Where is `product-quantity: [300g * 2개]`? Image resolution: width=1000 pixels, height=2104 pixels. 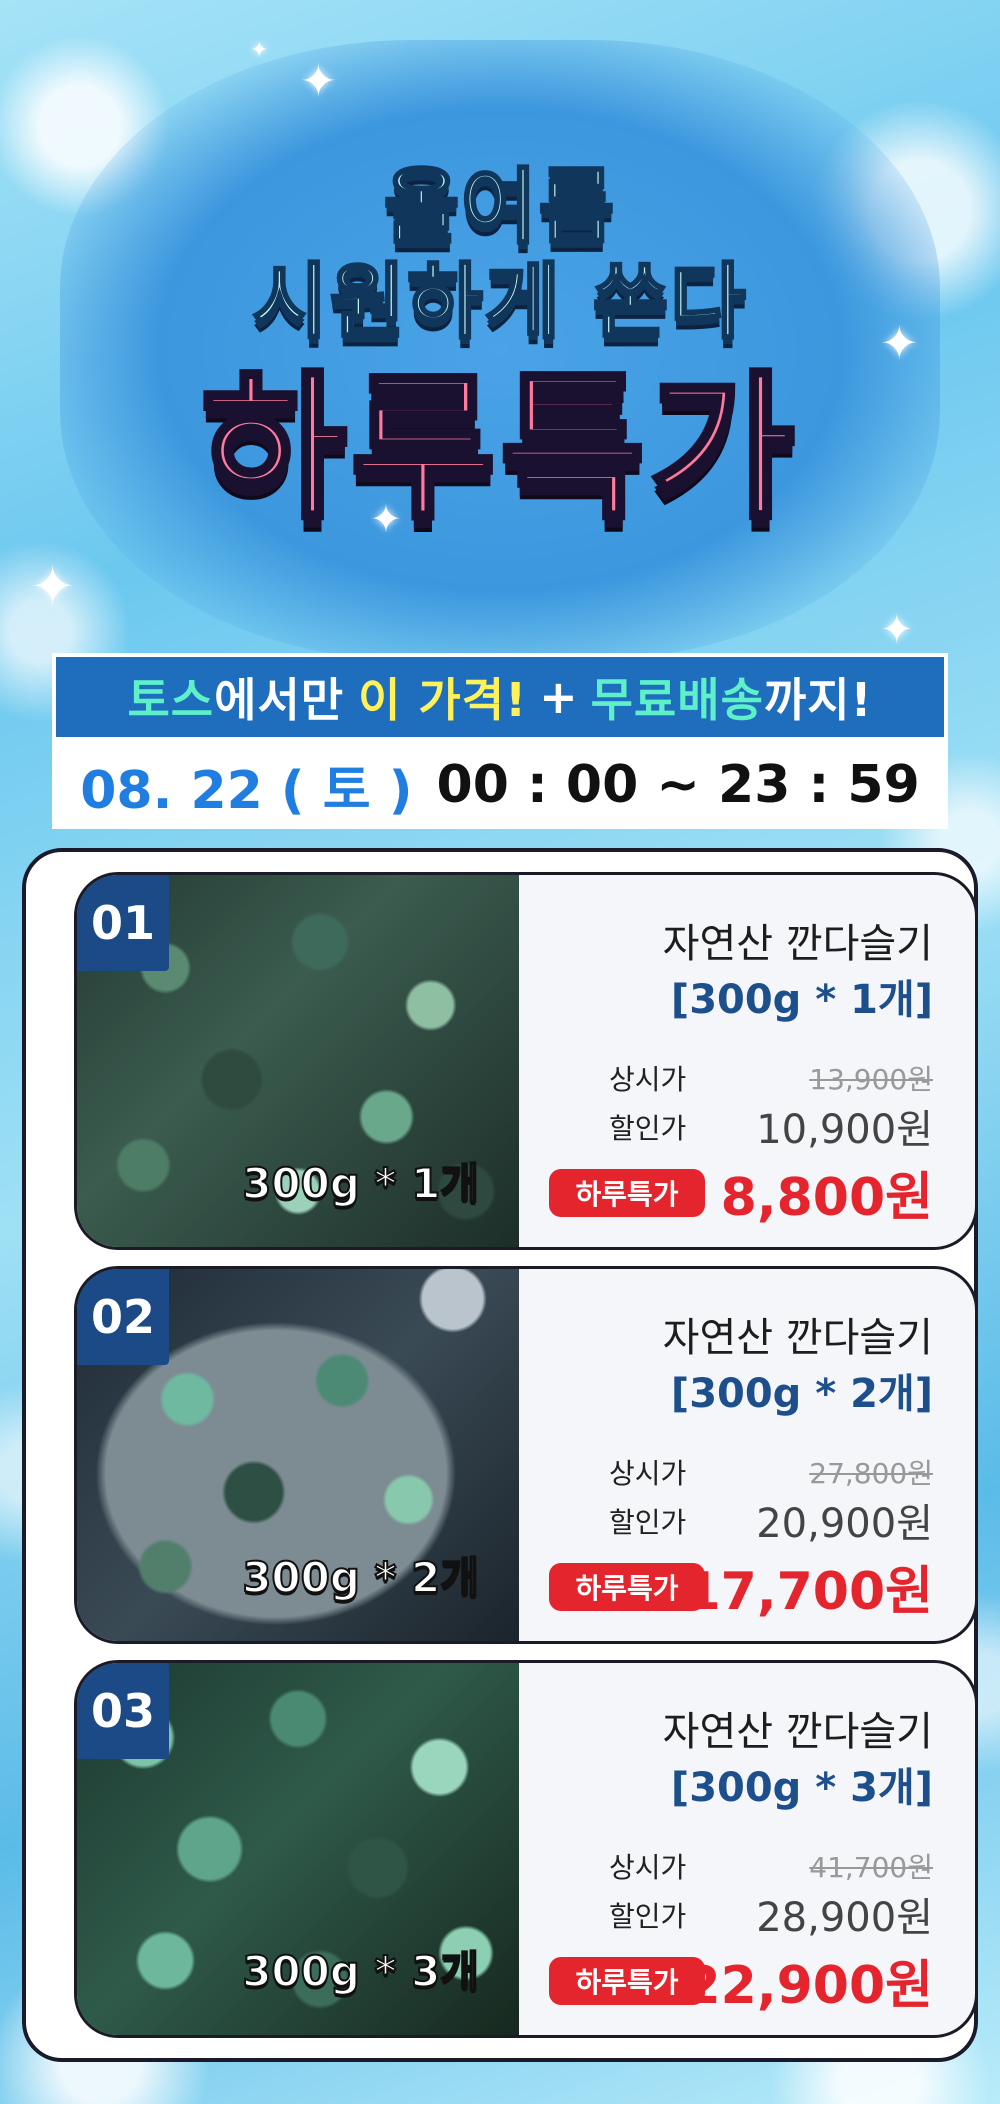
product-quantity: [300g * 2개] is located at coordinates (801, 1394).